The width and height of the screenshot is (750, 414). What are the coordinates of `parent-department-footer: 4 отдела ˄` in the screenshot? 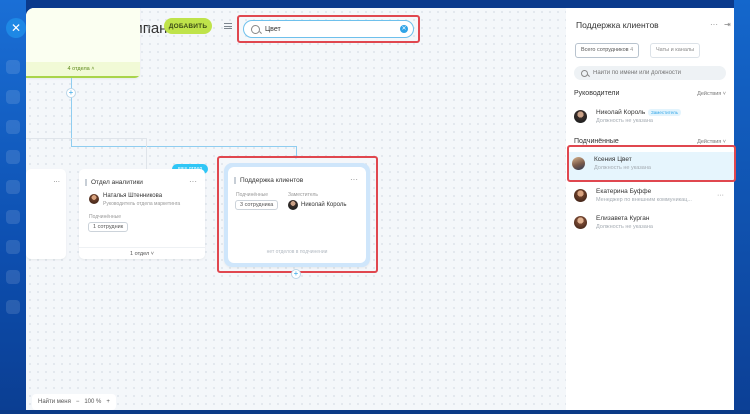 It's located at (83, 69).